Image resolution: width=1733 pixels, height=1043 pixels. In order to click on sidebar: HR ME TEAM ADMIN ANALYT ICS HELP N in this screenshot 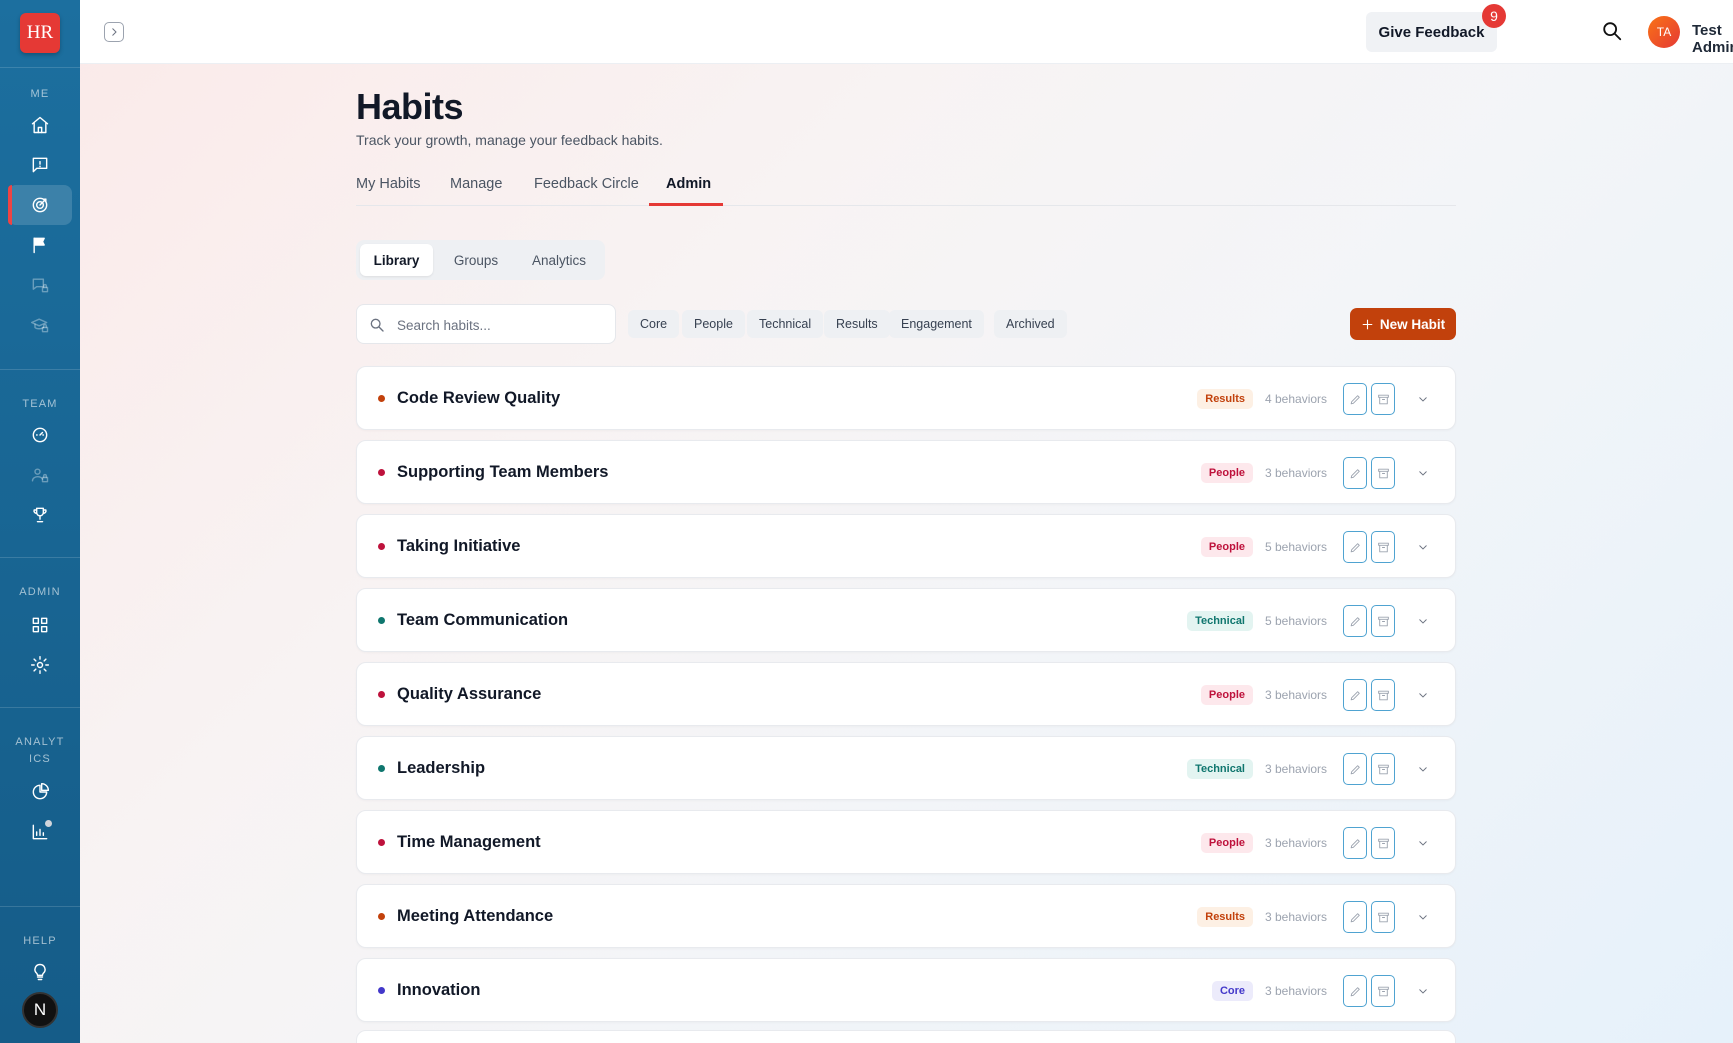, I will do `click(40, 521)`.